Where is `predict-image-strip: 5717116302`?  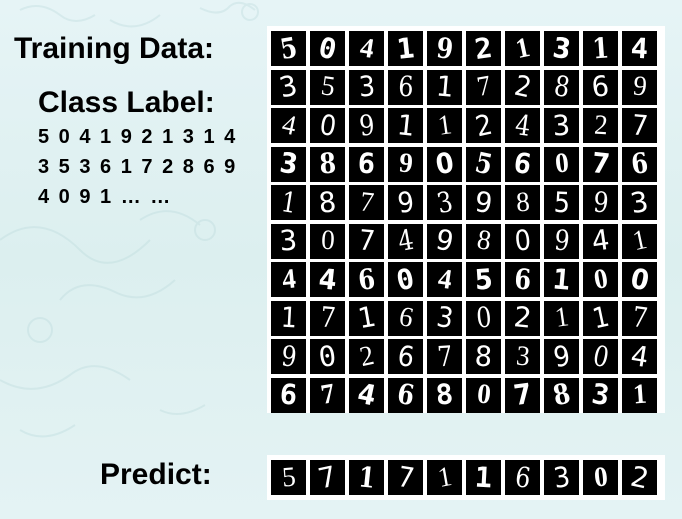 predict-image-strip: 5717116302 is located at coordinates (466, 477).